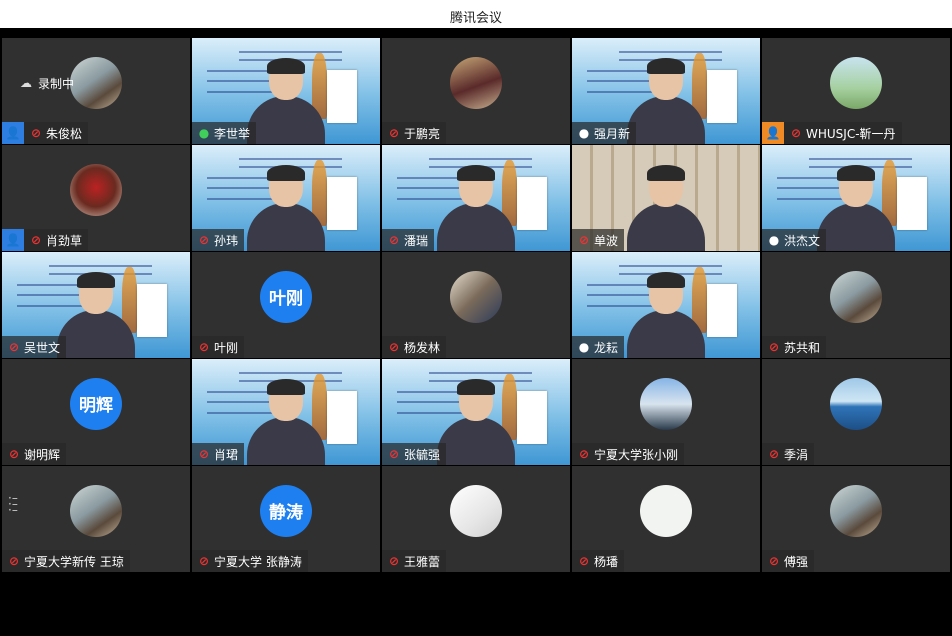 The height and width of the screenshot is (636, 952). What do you see at coordinates (64, 133) in the screenshot?
I see `participant-name: 朱俊松` at bounding box center [64, 133].